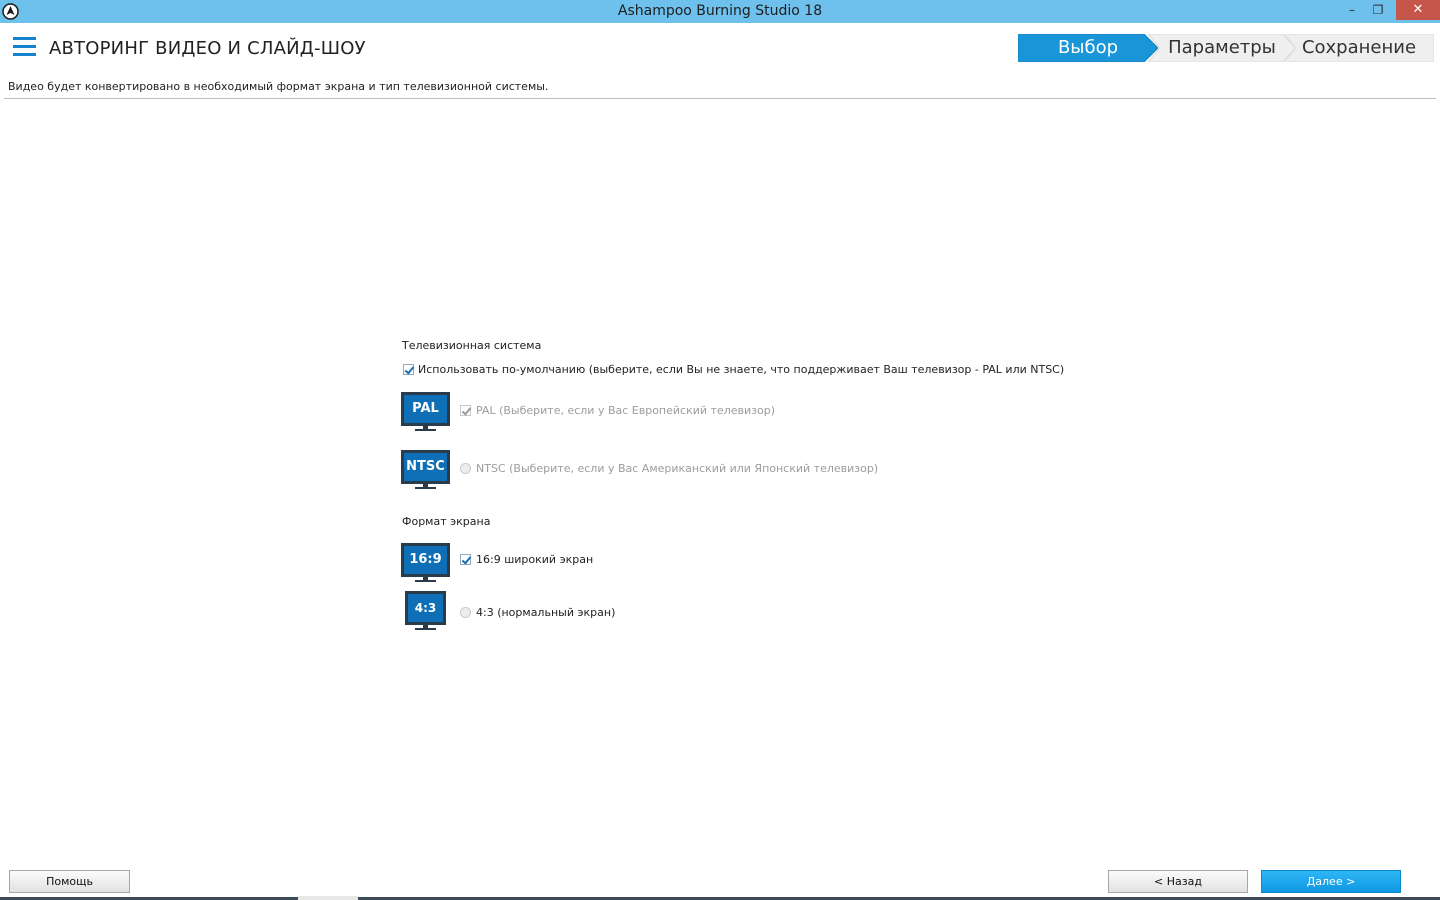  Describe the element at coordinates (408, 369) in the screenshot. I see `use-default-checkbox` at that location.